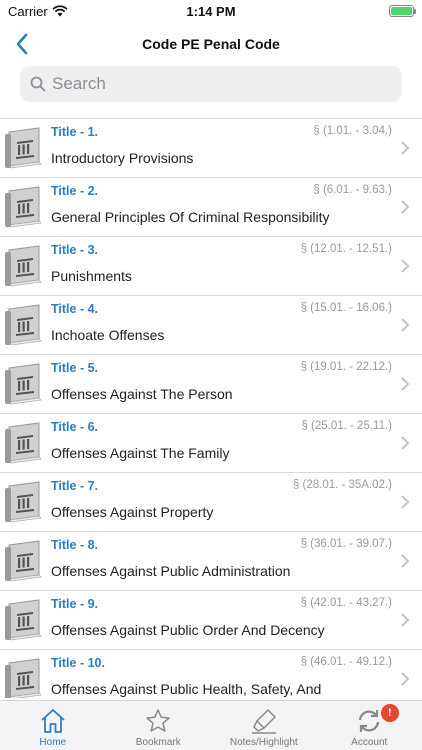 This screenshot has height=750, width=422. What do you see at coordinates (158, 720) in the screenshot?
I see `star-icon` at bounding box center [158, 720].